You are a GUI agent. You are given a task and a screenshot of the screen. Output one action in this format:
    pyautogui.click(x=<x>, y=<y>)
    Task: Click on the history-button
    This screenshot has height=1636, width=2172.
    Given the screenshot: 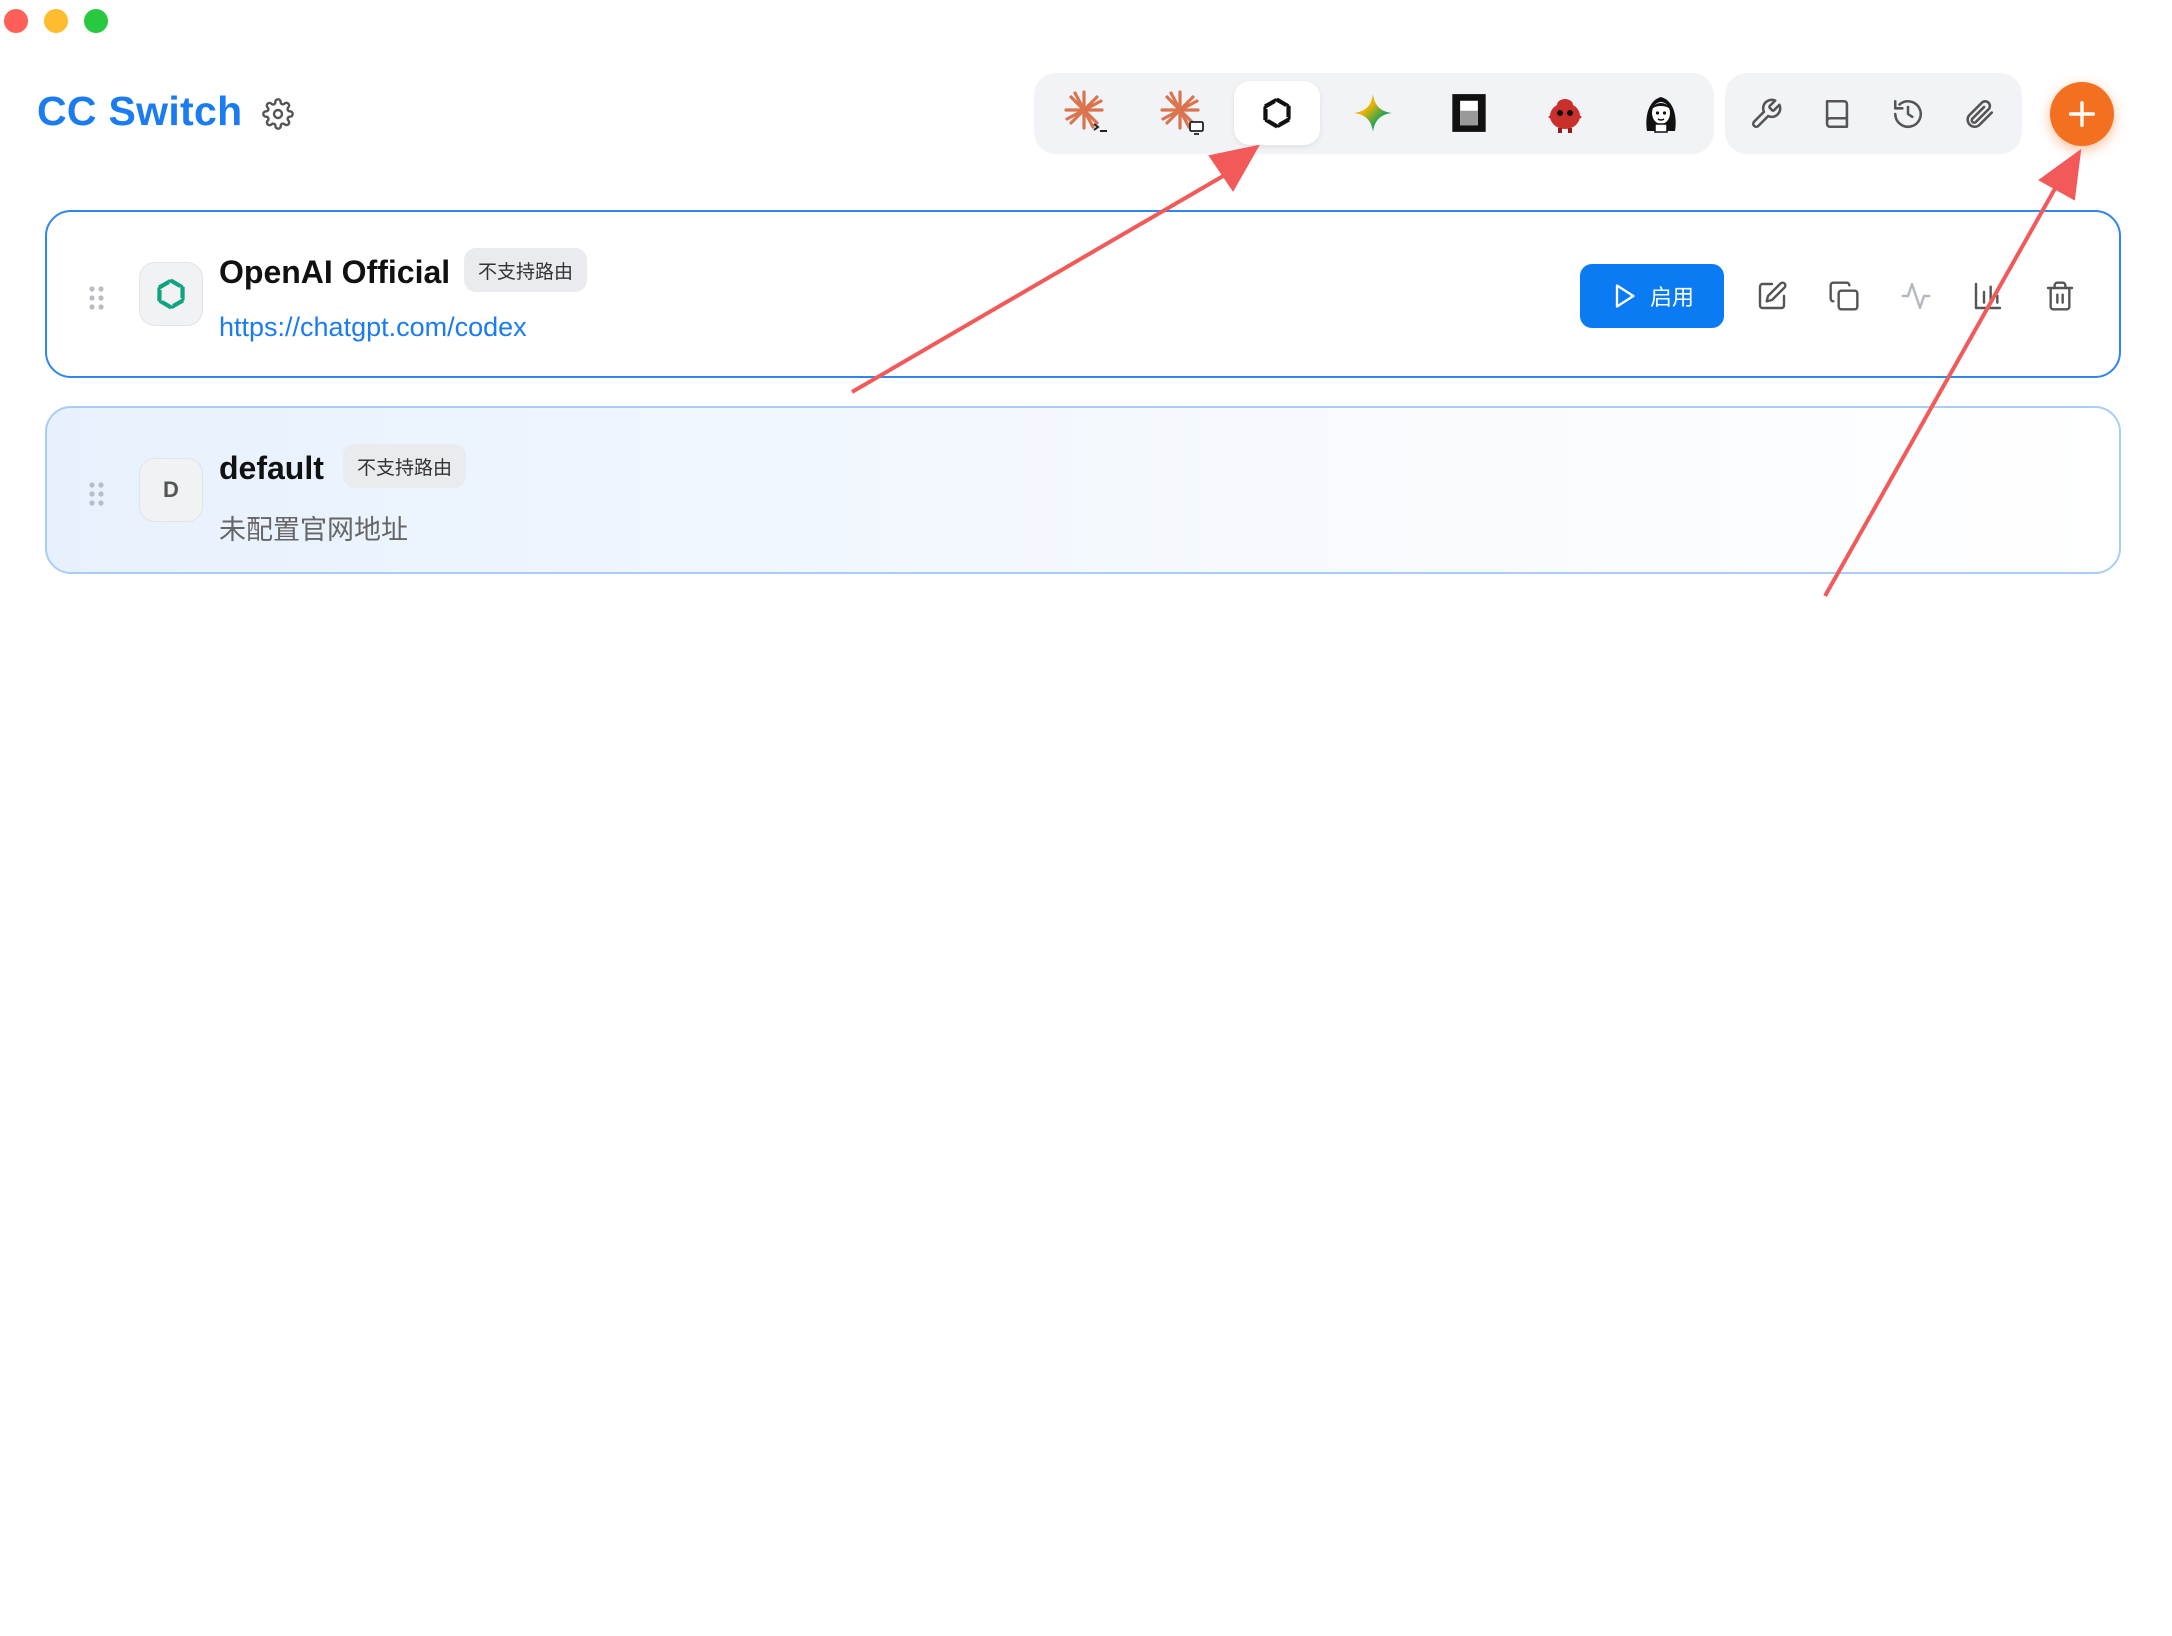 What is the action you would take?
    pyautogui.click(x=1908, y=114)
    